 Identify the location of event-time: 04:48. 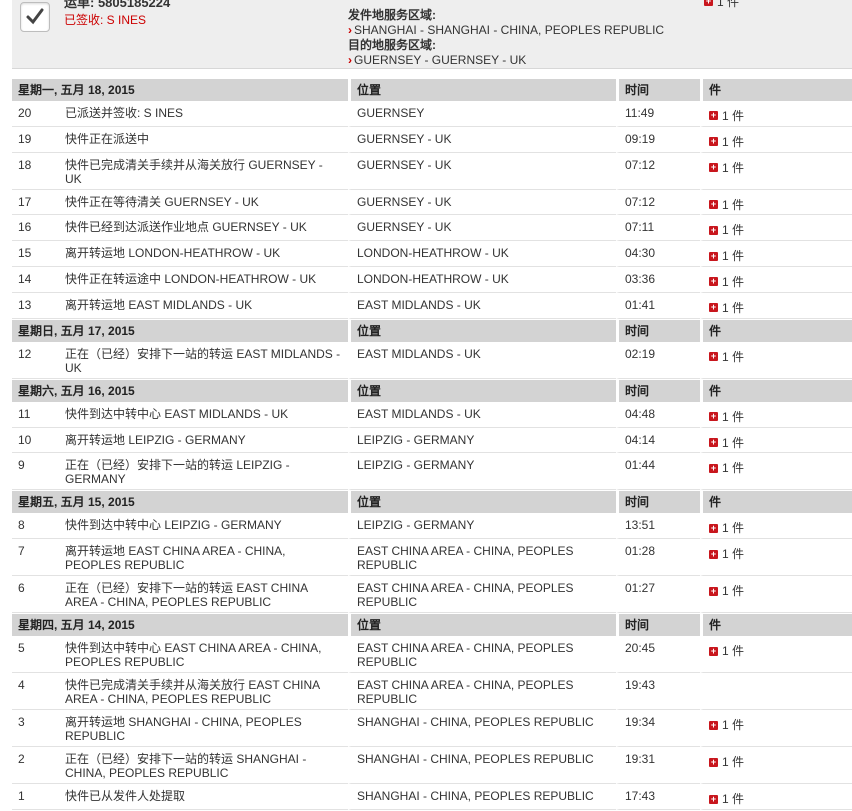
(658, 415).